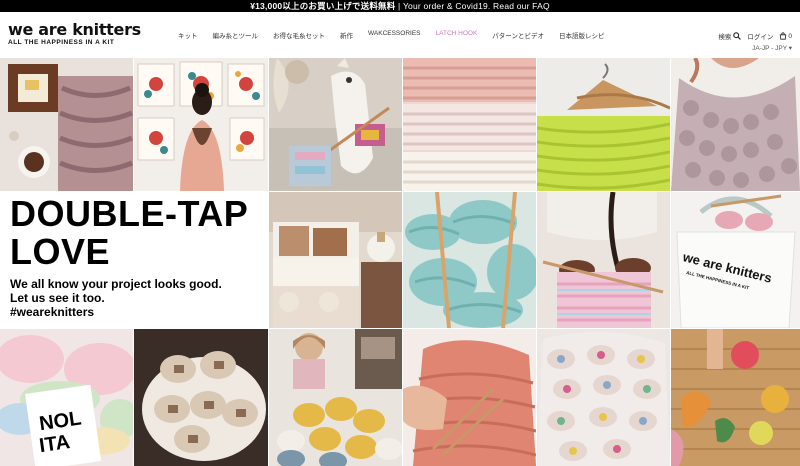 Image resolution: width=800 pixels, height=466 pixels. Describe the element at coordinates (299, 35) in the screenshot. I see `nav-item-yarn-sets: お得な毛糸セット` at that location.